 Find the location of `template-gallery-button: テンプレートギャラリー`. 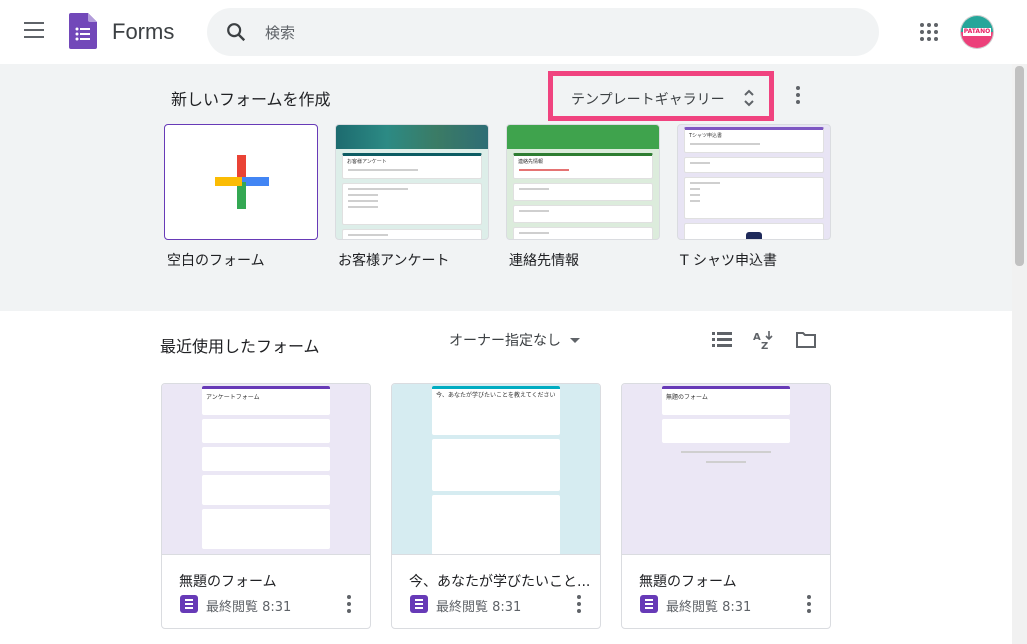

template-gallery-button: テンプレートギャラリー is located at coordinates (661, 96).